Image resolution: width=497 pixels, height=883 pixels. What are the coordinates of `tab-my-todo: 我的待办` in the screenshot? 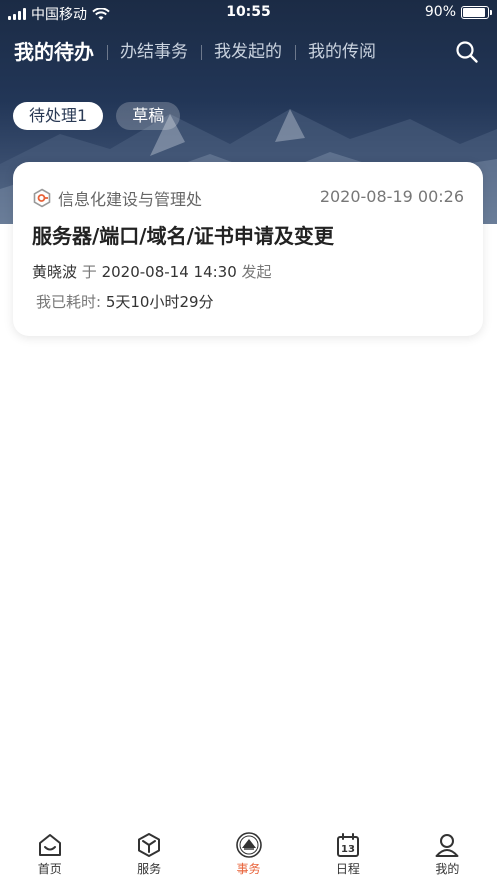 It's located at (53, 52).